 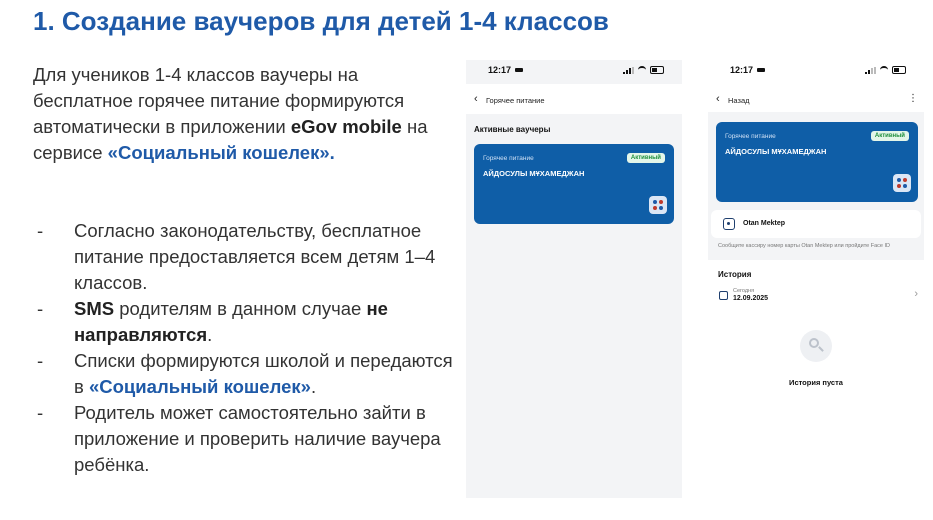 I want to click on intro-app-name: eGov mobile, so click(x=346, y=126).